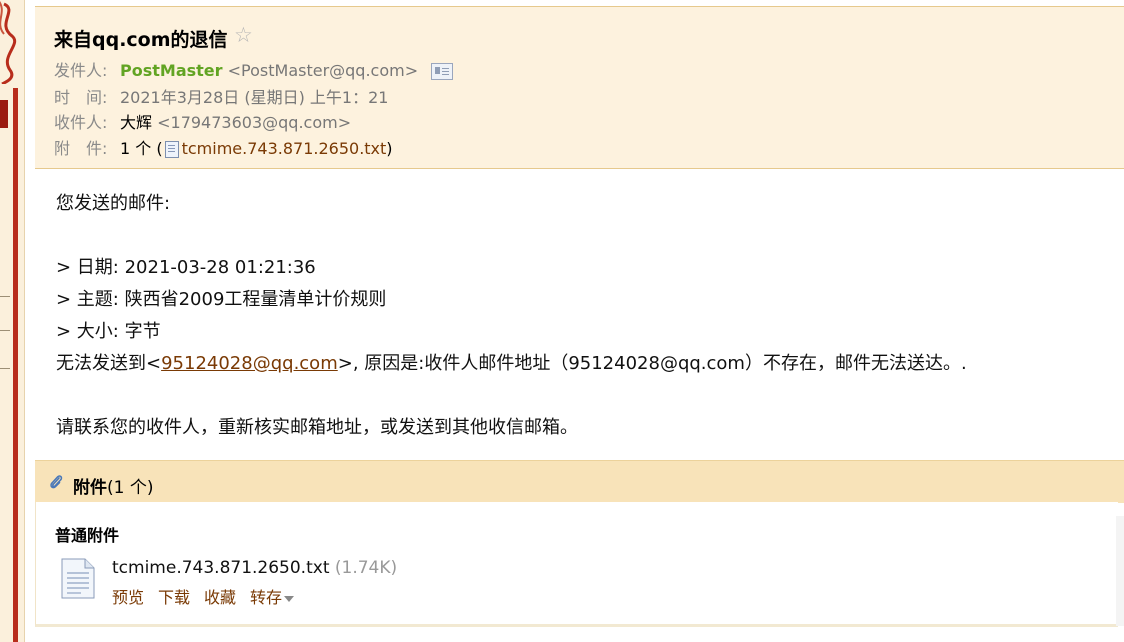 The image size is (1124, 642). I want to click on chevron-down-icon, so click(289, 598).